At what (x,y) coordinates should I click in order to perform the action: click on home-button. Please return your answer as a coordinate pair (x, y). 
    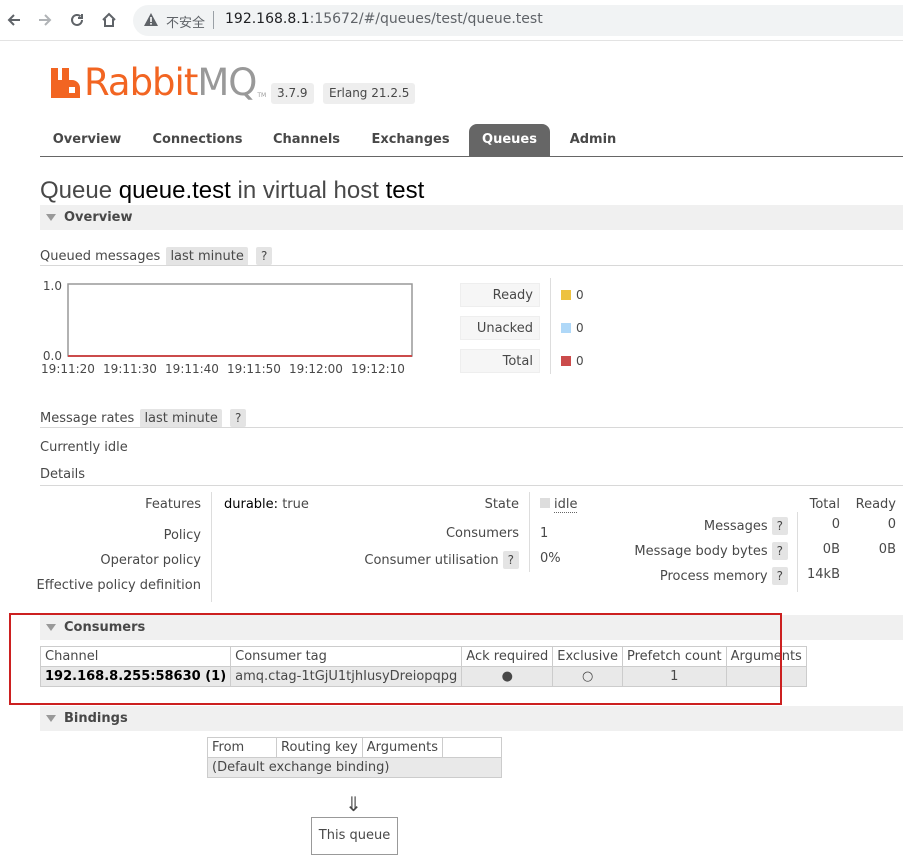
    Looking at the image, I should click on (109, 20).